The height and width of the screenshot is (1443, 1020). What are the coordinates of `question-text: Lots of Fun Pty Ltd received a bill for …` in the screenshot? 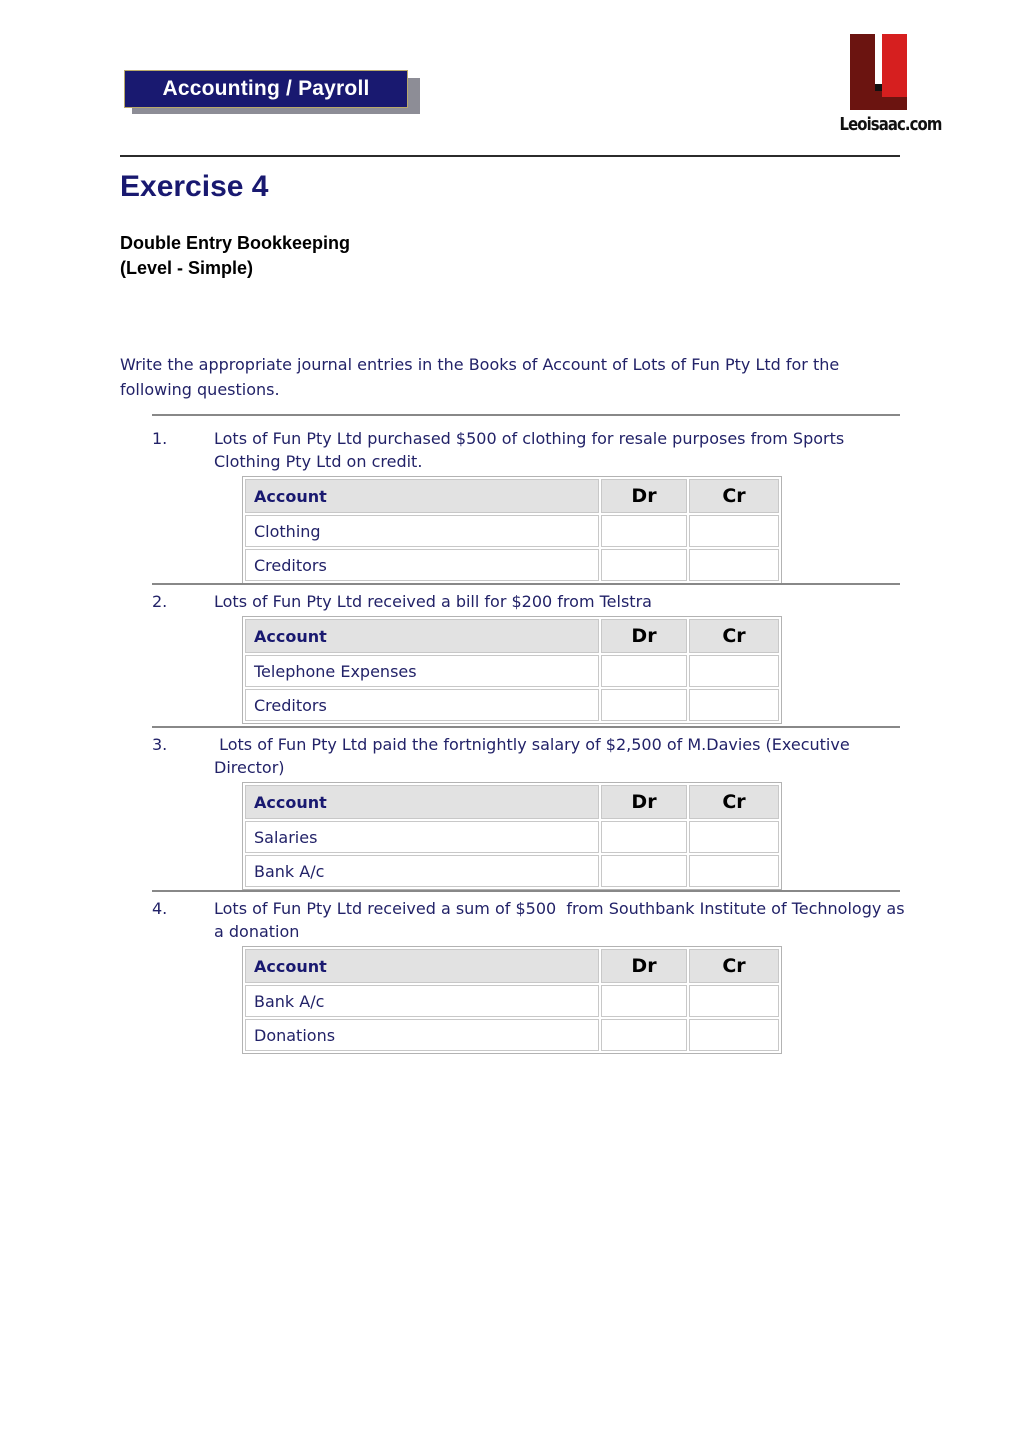 It's located at (433, 601).